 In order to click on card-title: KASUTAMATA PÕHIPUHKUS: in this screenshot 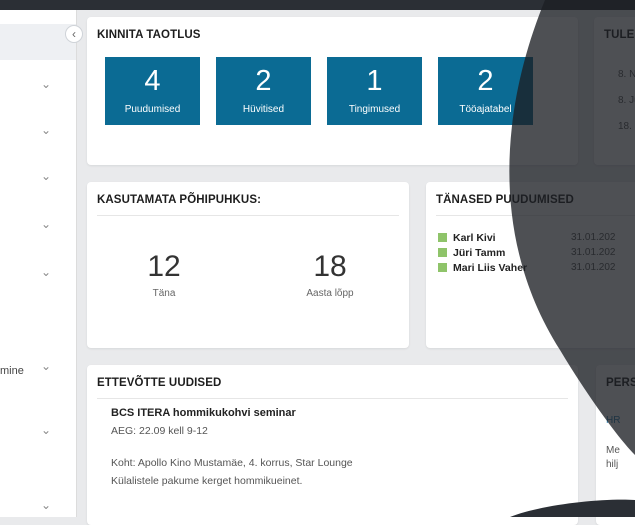, I will do `click(179, 200)`.